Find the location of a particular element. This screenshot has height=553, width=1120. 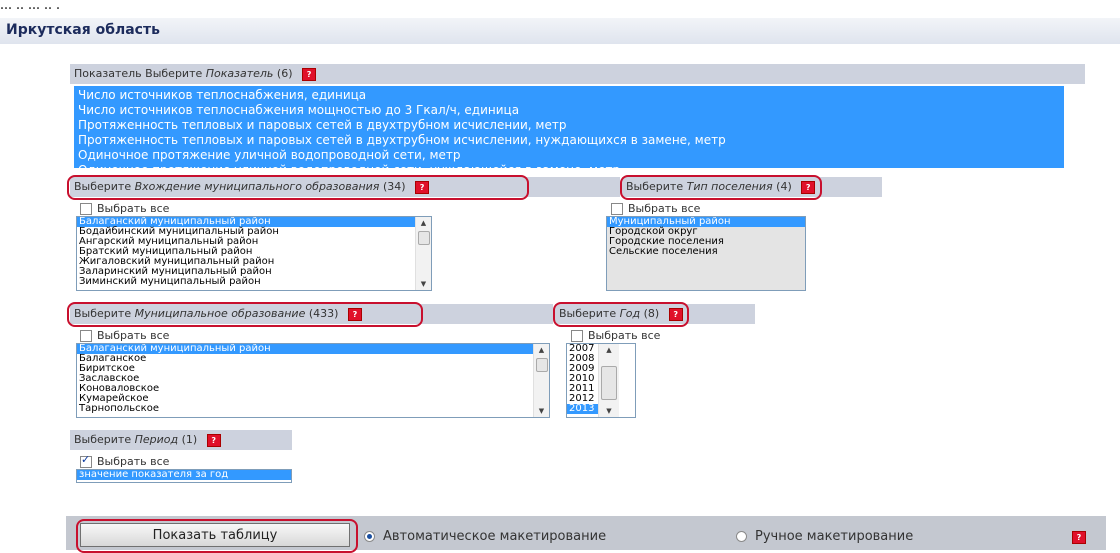

list-item: Зиминский муниципальный район is located at coordinates (254, 282).